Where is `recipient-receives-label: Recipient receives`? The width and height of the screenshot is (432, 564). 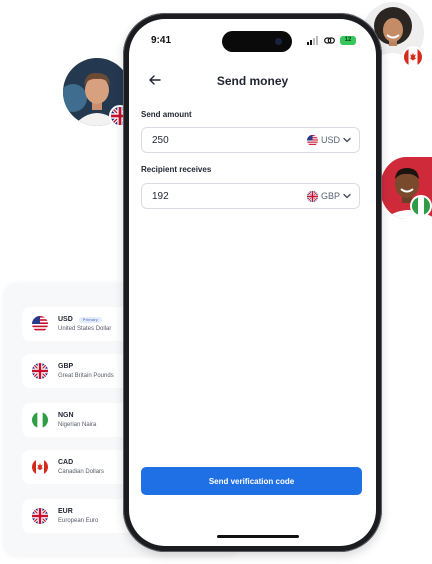 recipient-receives-label: Recipient receives is located at coordinates (176, 169).